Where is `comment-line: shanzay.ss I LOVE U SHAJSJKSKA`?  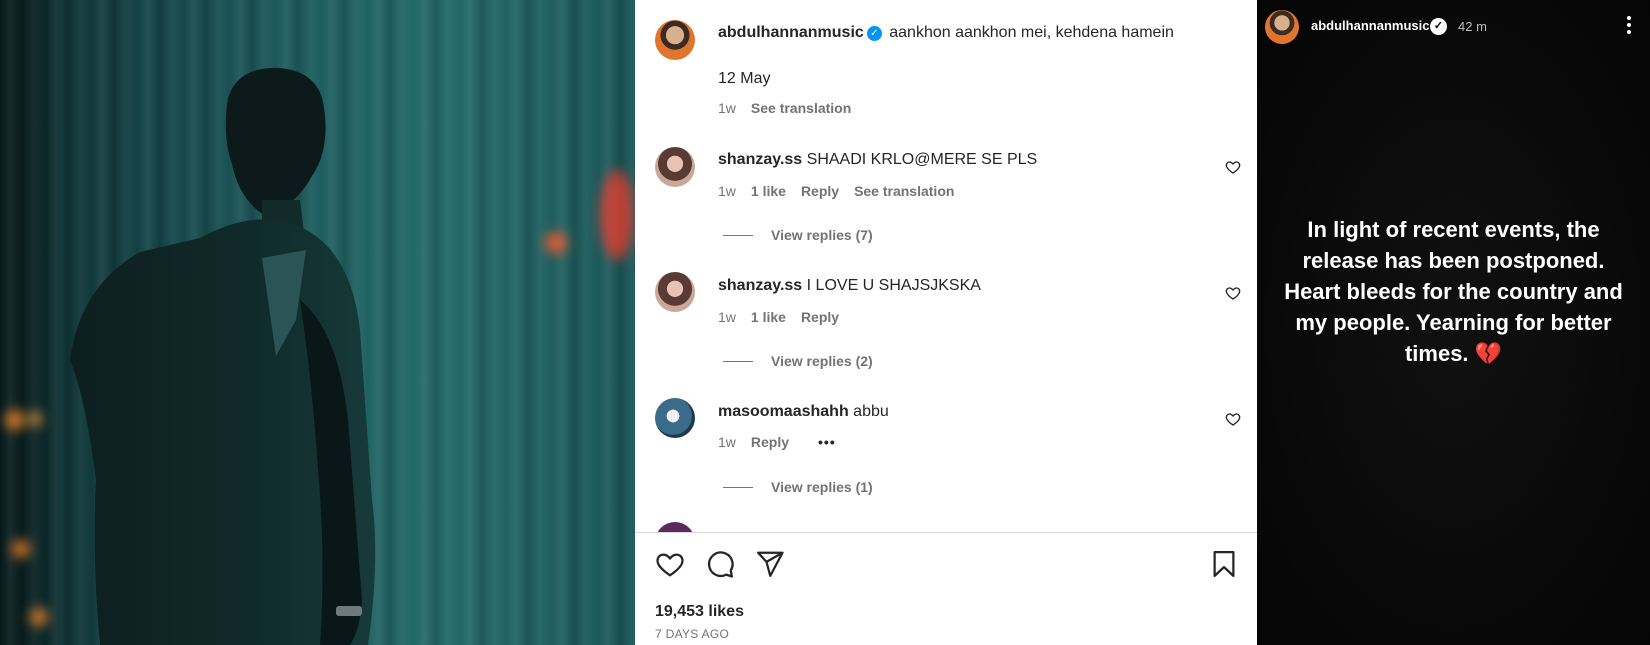
comment-line: shanzay.ss I LOVE U SHAJSJKSKA is located at coordinates (849, 286).